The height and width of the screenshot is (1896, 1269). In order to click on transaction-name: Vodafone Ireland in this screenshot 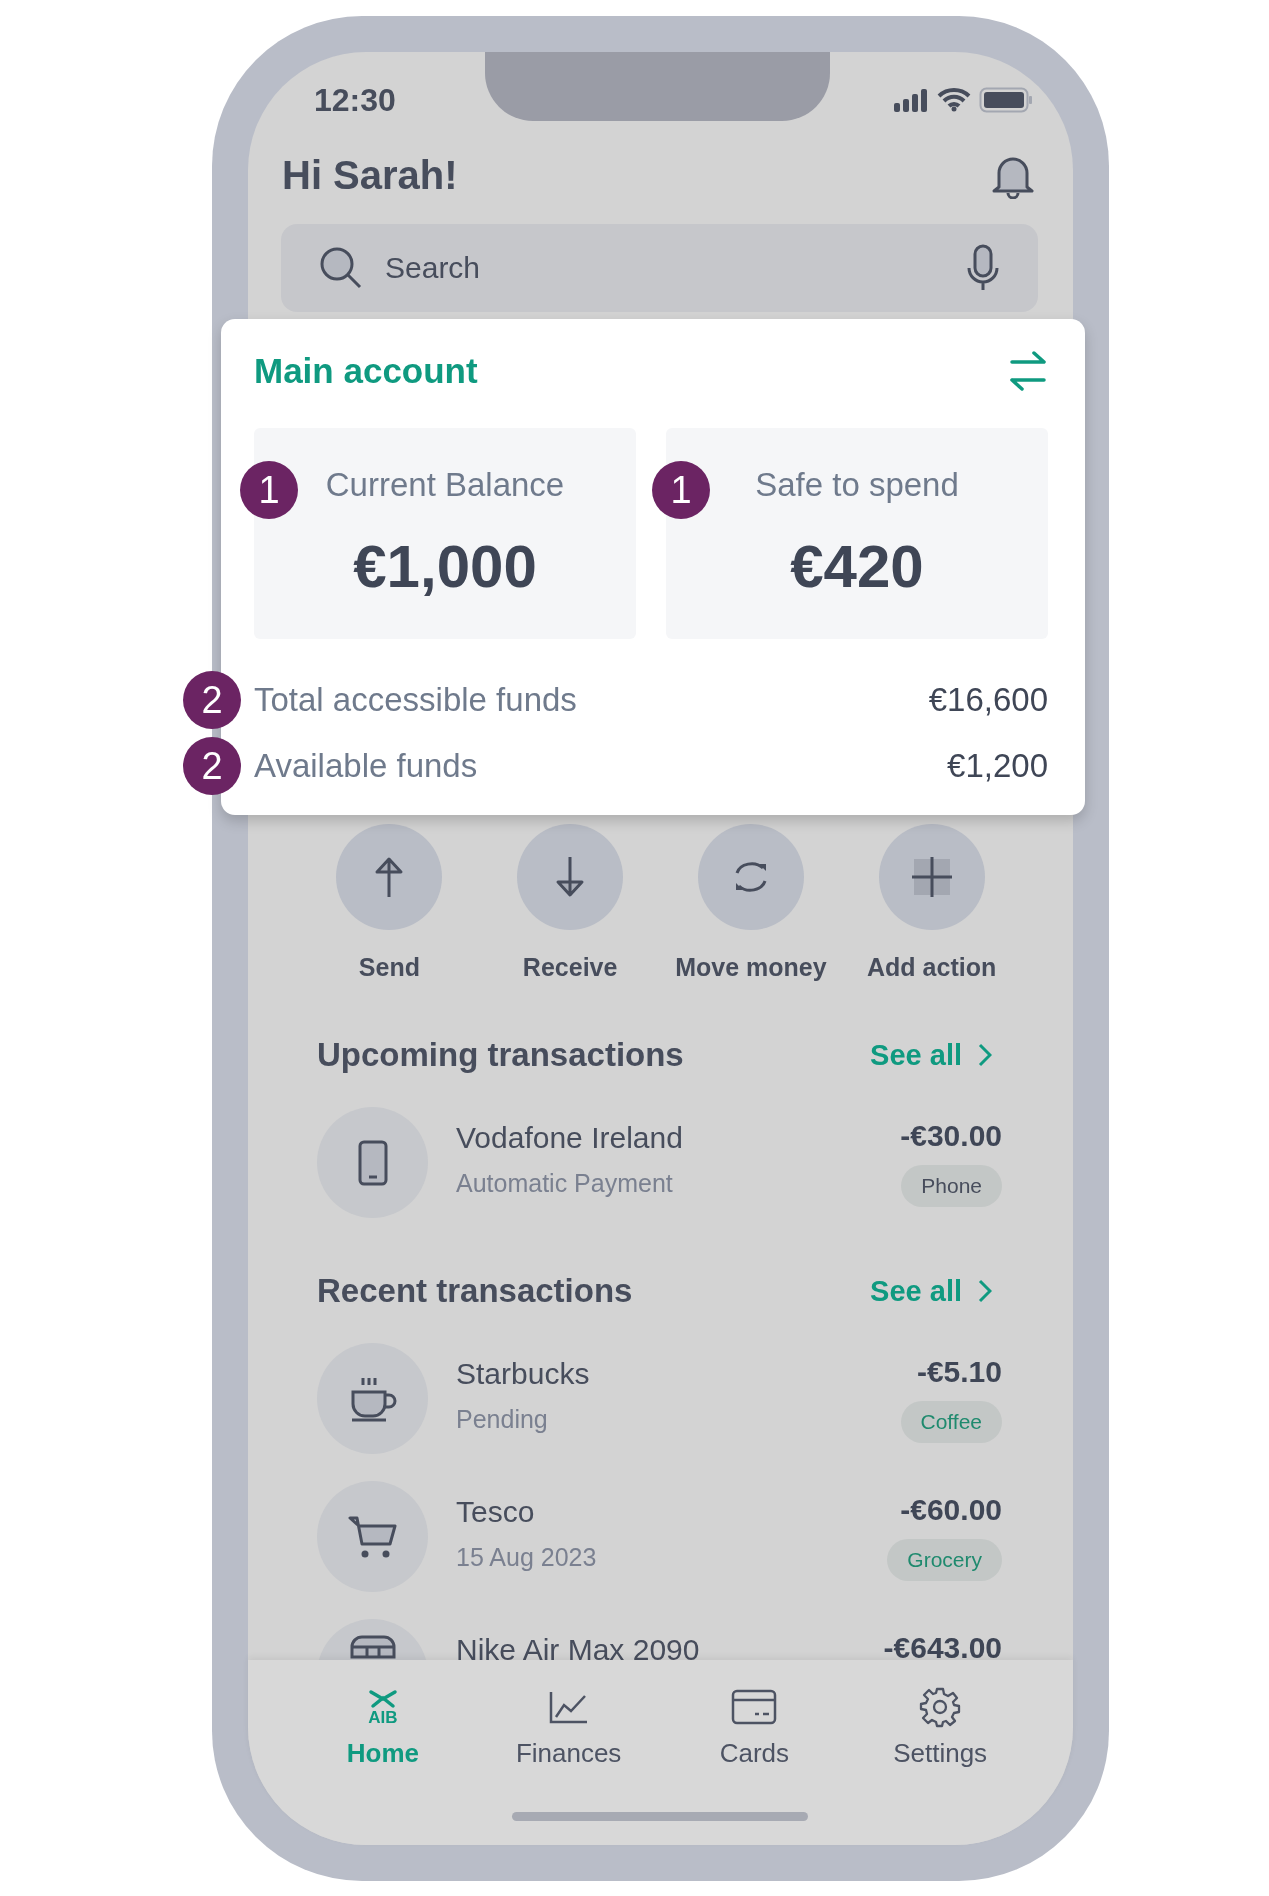, I will do `click(570, 1138)`.